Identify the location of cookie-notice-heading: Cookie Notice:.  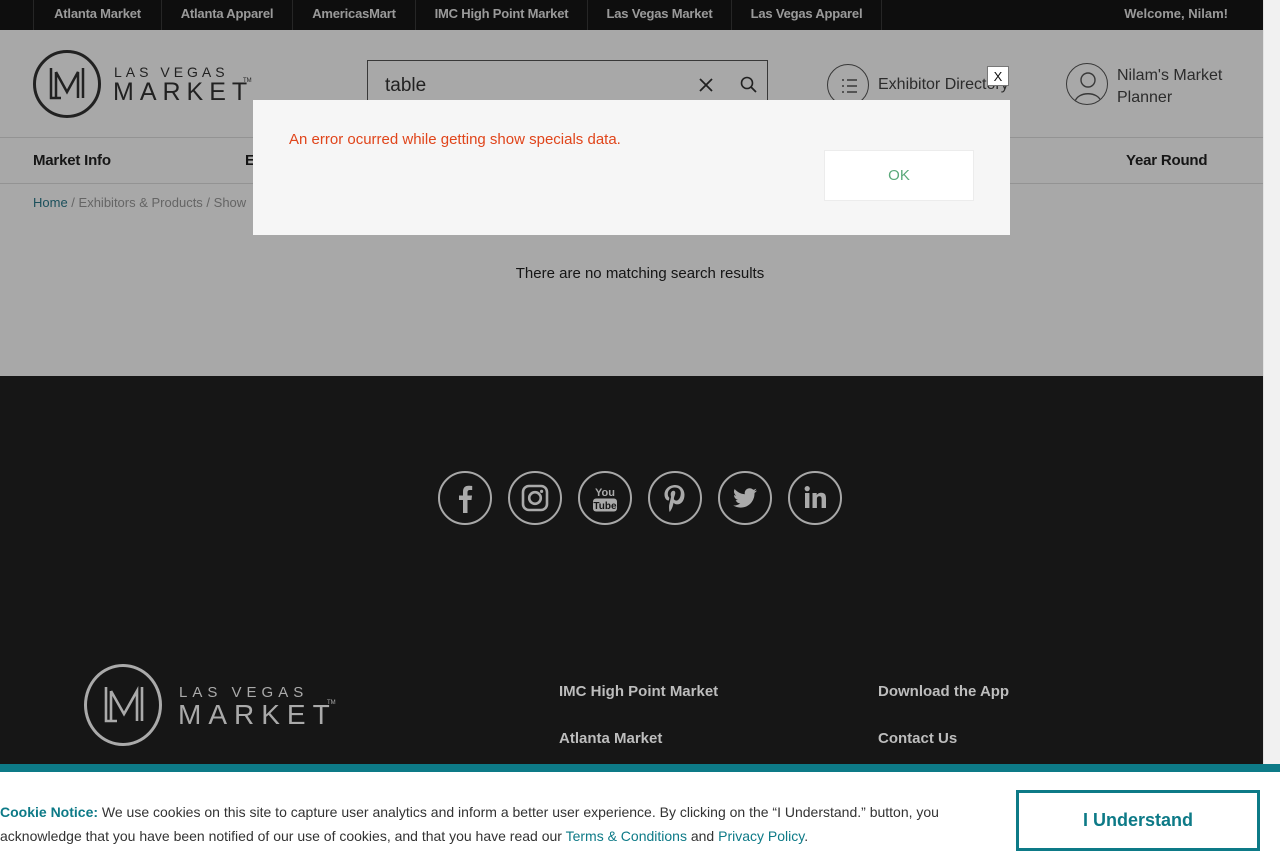
(49, 812).